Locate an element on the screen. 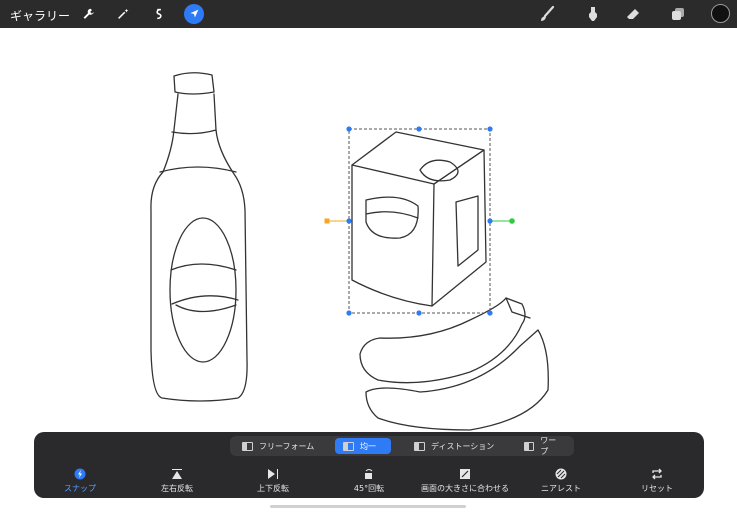 This screenshot has width=737, height=512. mode-label: ワープ is located at coordinates (548, 446).